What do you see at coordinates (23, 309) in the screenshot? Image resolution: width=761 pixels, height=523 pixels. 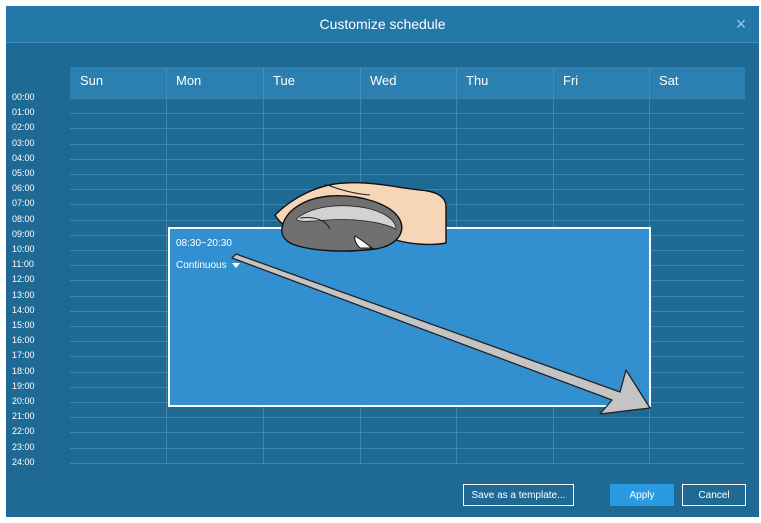 I see `hour-label: 14:00` at bounding box center [23, 309].